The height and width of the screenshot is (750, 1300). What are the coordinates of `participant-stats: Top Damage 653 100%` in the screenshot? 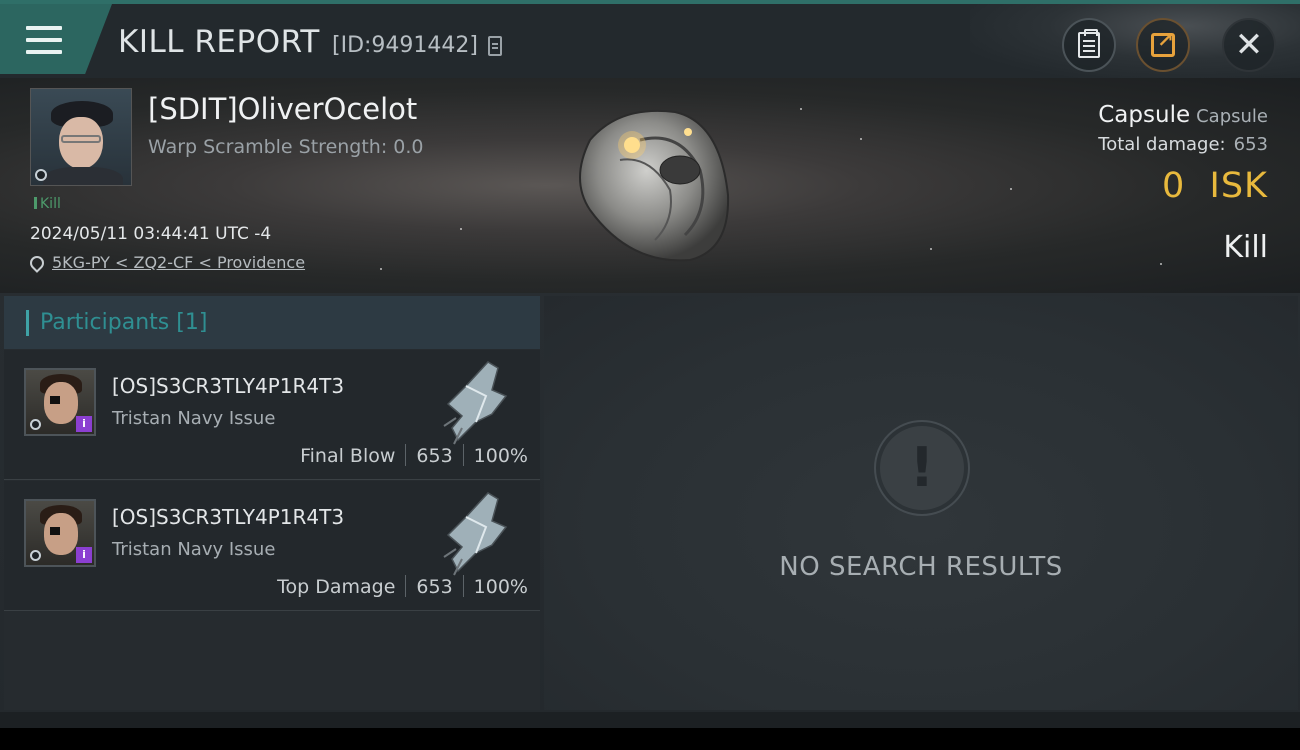 It's located at (402, 586).